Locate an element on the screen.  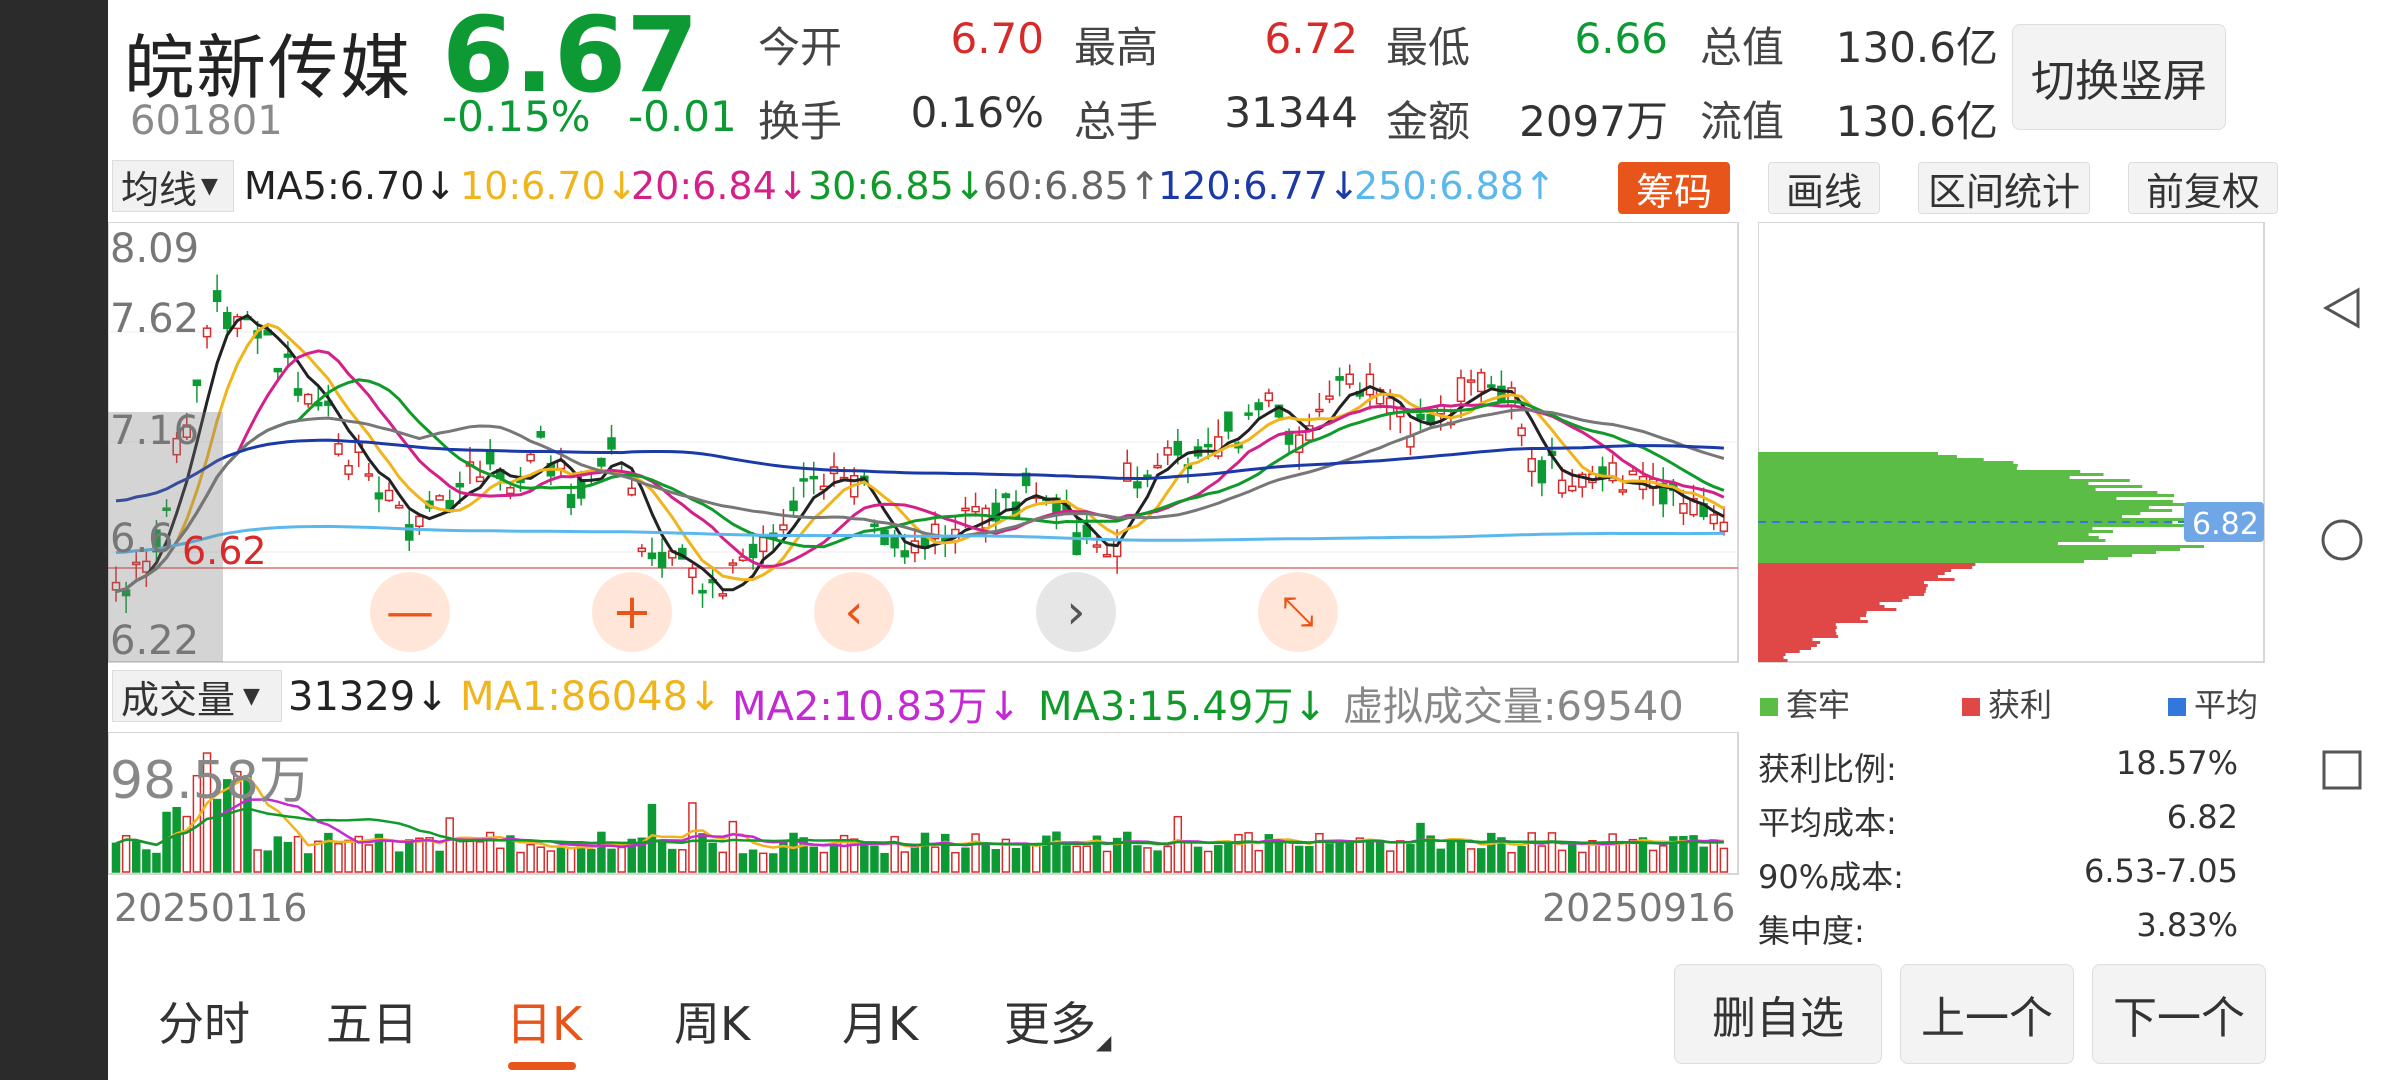
stat-value-low: 6.66 is located at coordinates (1621, 38).